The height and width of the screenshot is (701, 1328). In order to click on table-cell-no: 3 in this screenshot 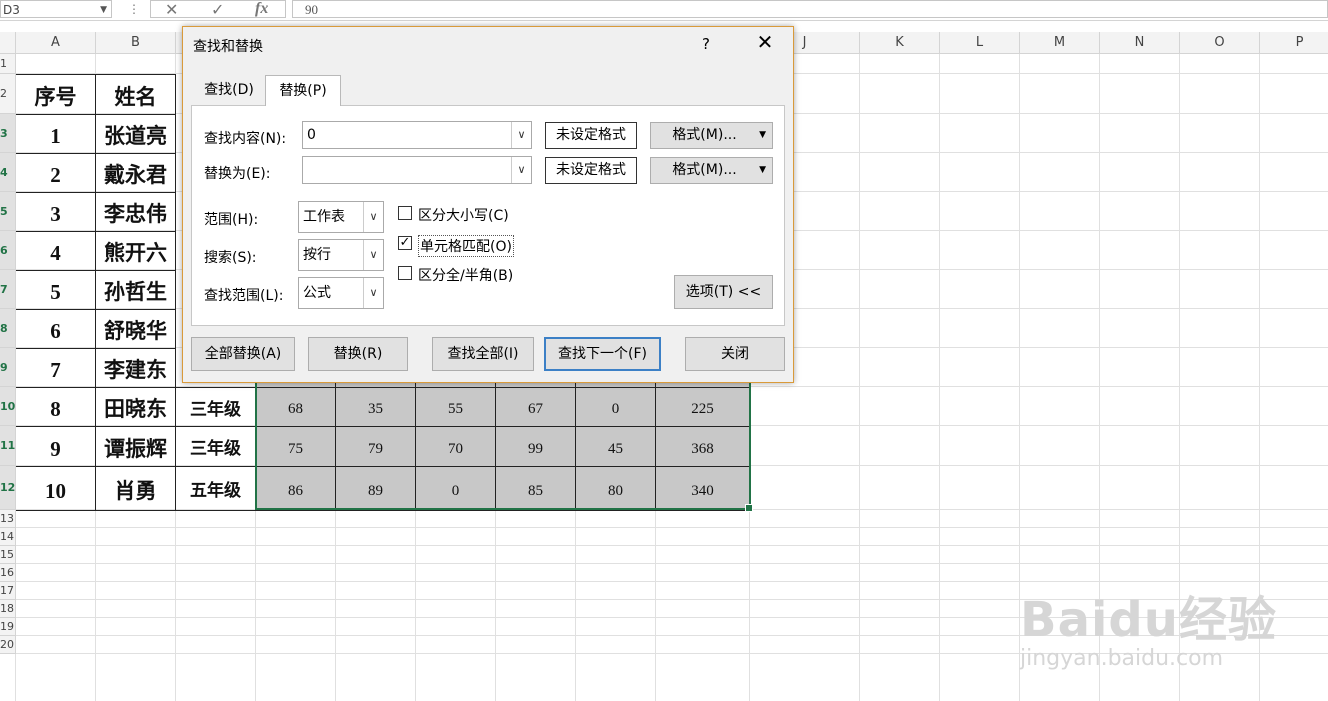, I will do `click(56, 212)`.